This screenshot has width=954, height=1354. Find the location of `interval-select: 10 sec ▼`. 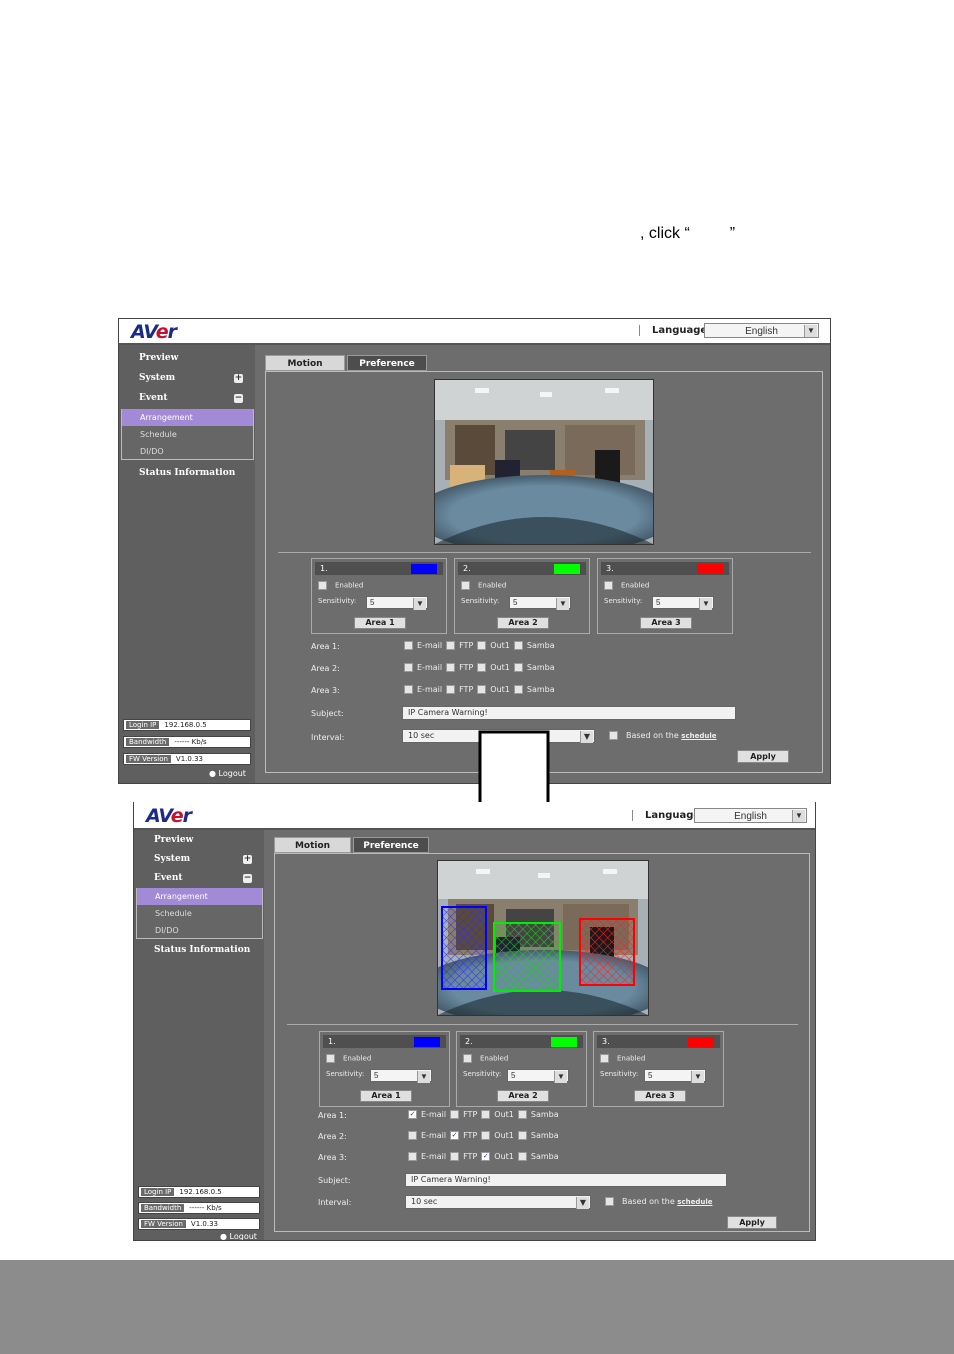

interval-select: 10 sec ▼ is located at coordinates (498, 1202).